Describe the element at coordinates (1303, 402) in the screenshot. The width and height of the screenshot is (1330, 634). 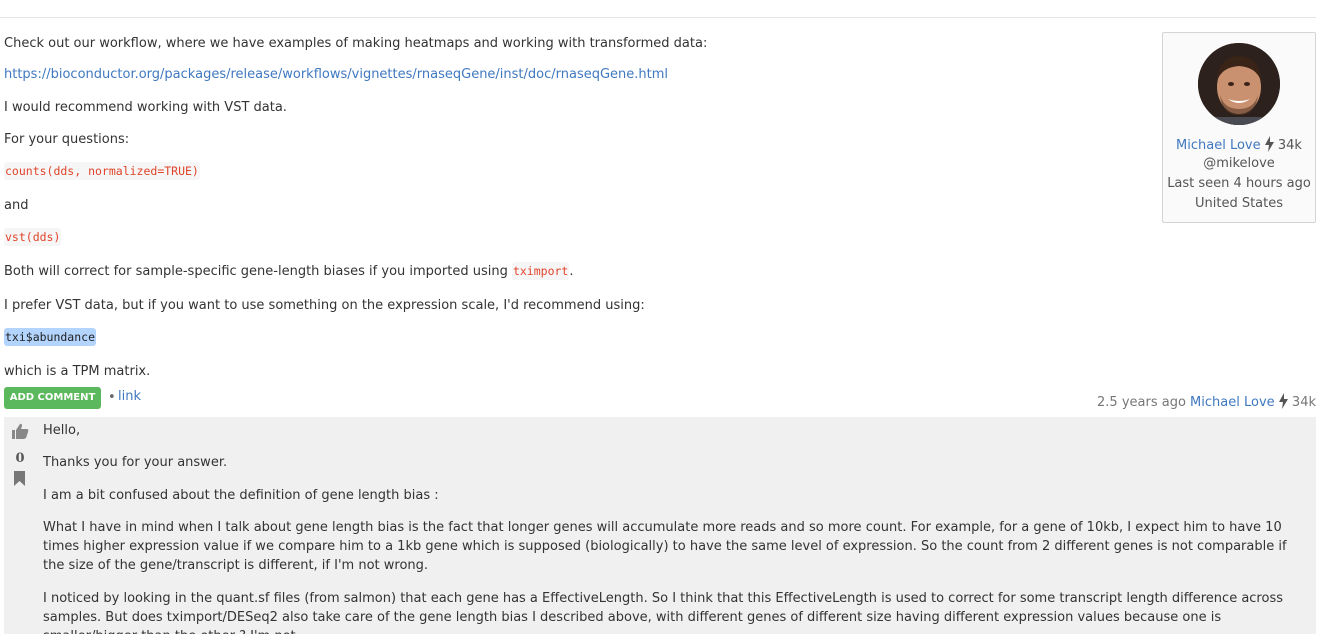
I see `post-author-reputation: 34k` at that location.